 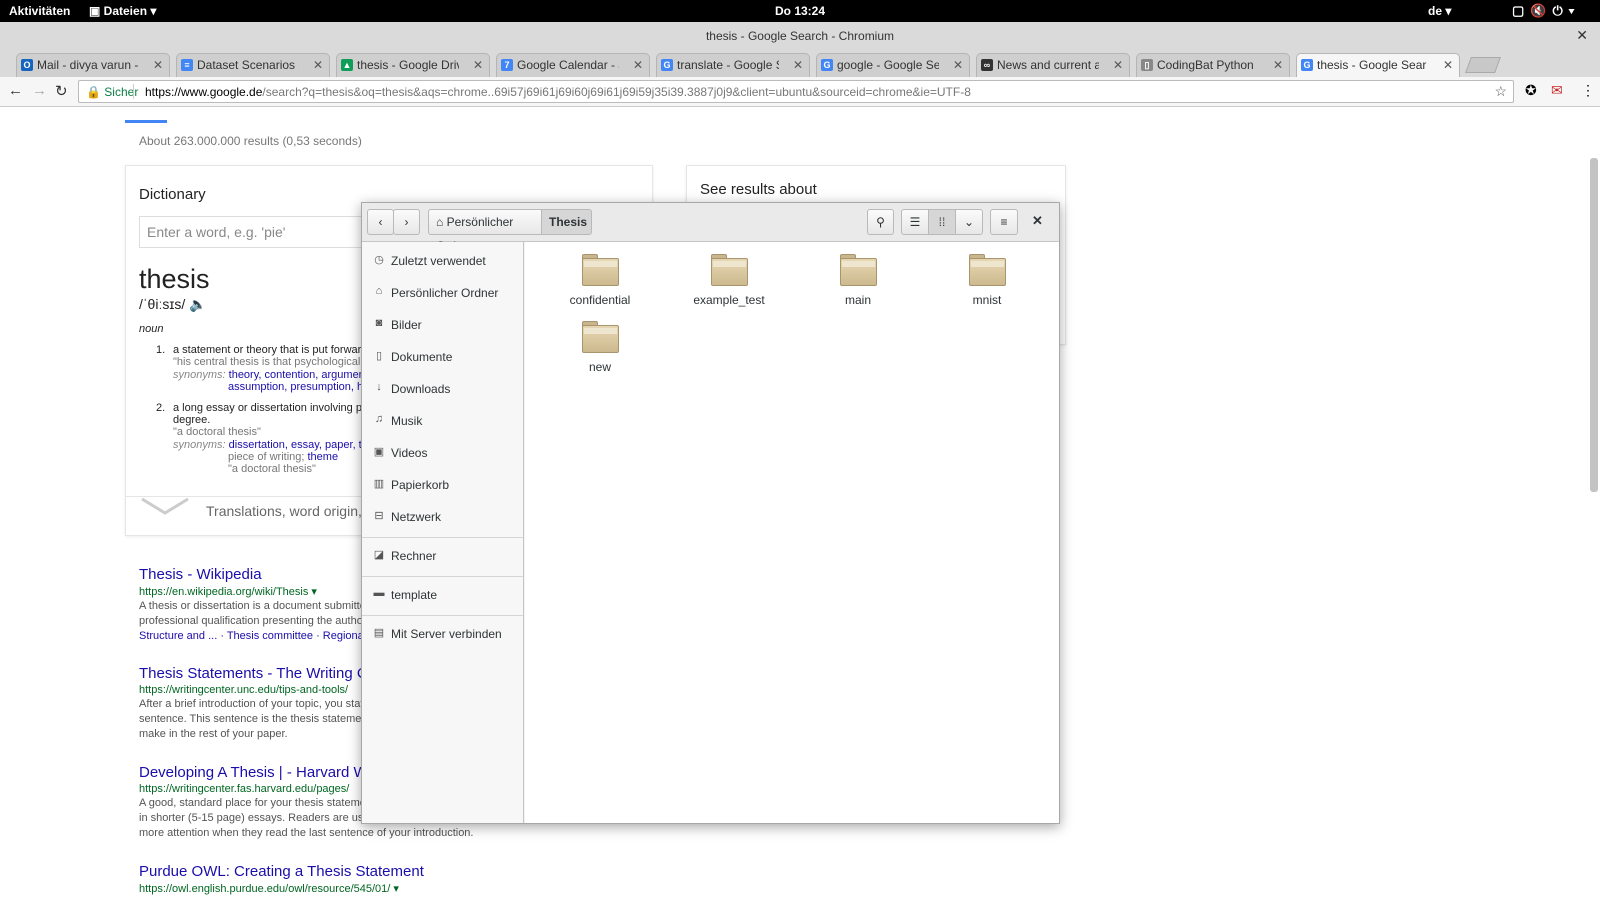 What do you see at coordinates (893, 65) in the screenshot?
I see `tab-google-search: Ggoogle - Google Sea ✕` at bounding box center [893, 65].